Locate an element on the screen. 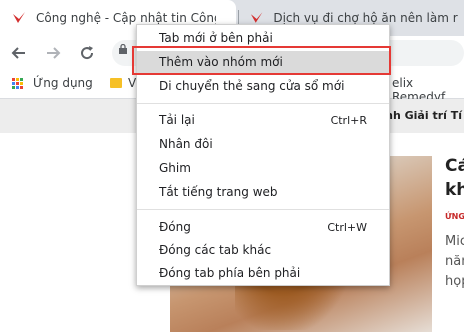 The height and width of the screenshot is (332, 464). highlight-annotation-box is located at coordinates (261, 60).